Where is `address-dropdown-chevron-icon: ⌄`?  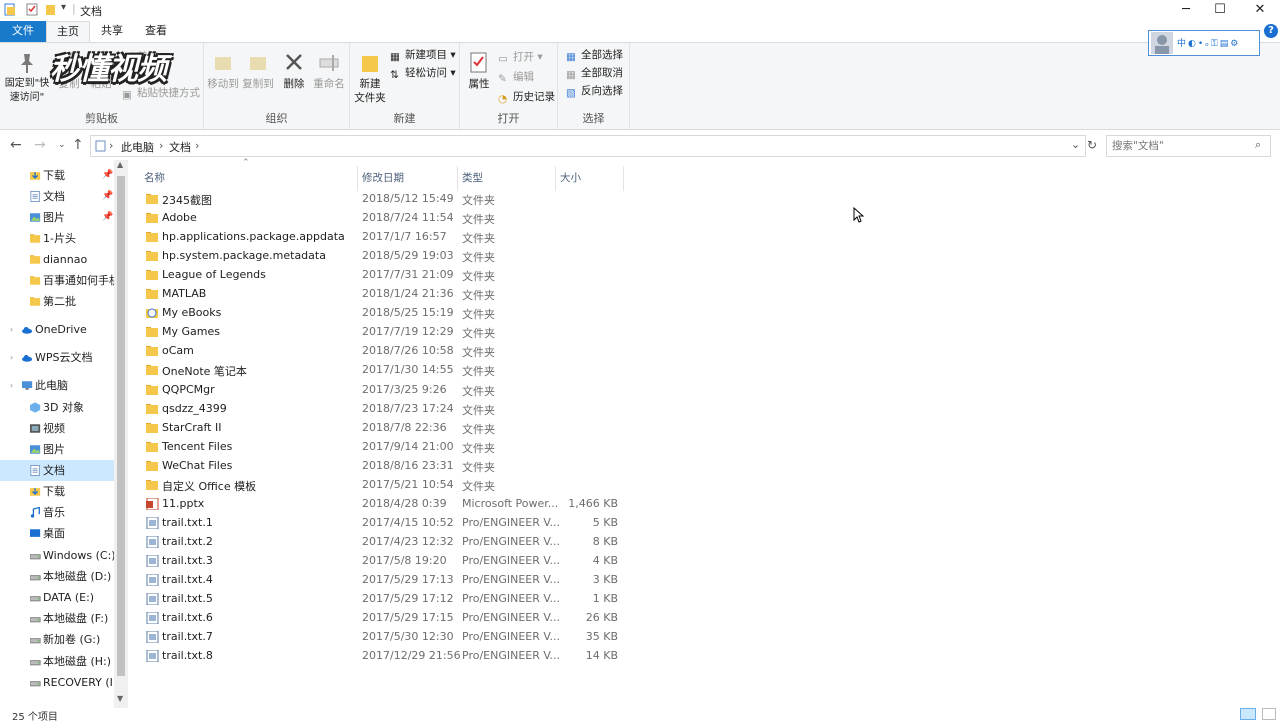
address-dropdown-chevron-icon: ⌄ is located at coordinates (1075, 144).